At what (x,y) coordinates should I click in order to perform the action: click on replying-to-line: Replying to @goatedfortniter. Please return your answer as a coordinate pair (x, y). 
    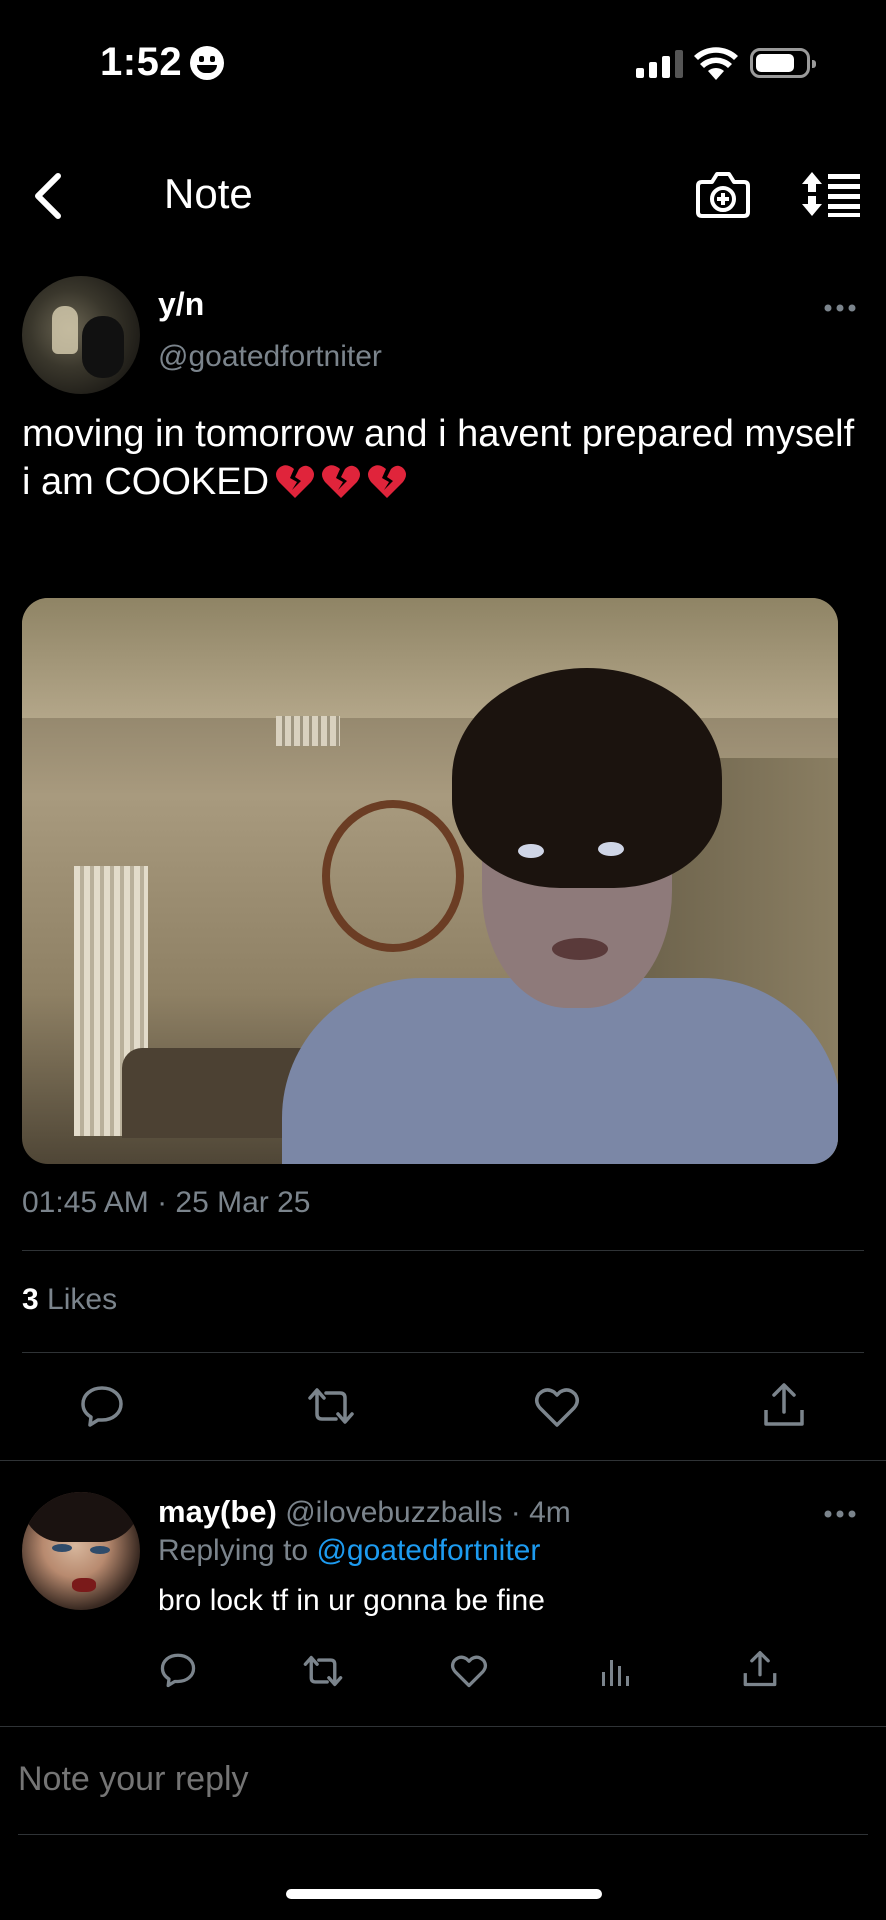
    Looking at the image, I should click on (349, 1551).